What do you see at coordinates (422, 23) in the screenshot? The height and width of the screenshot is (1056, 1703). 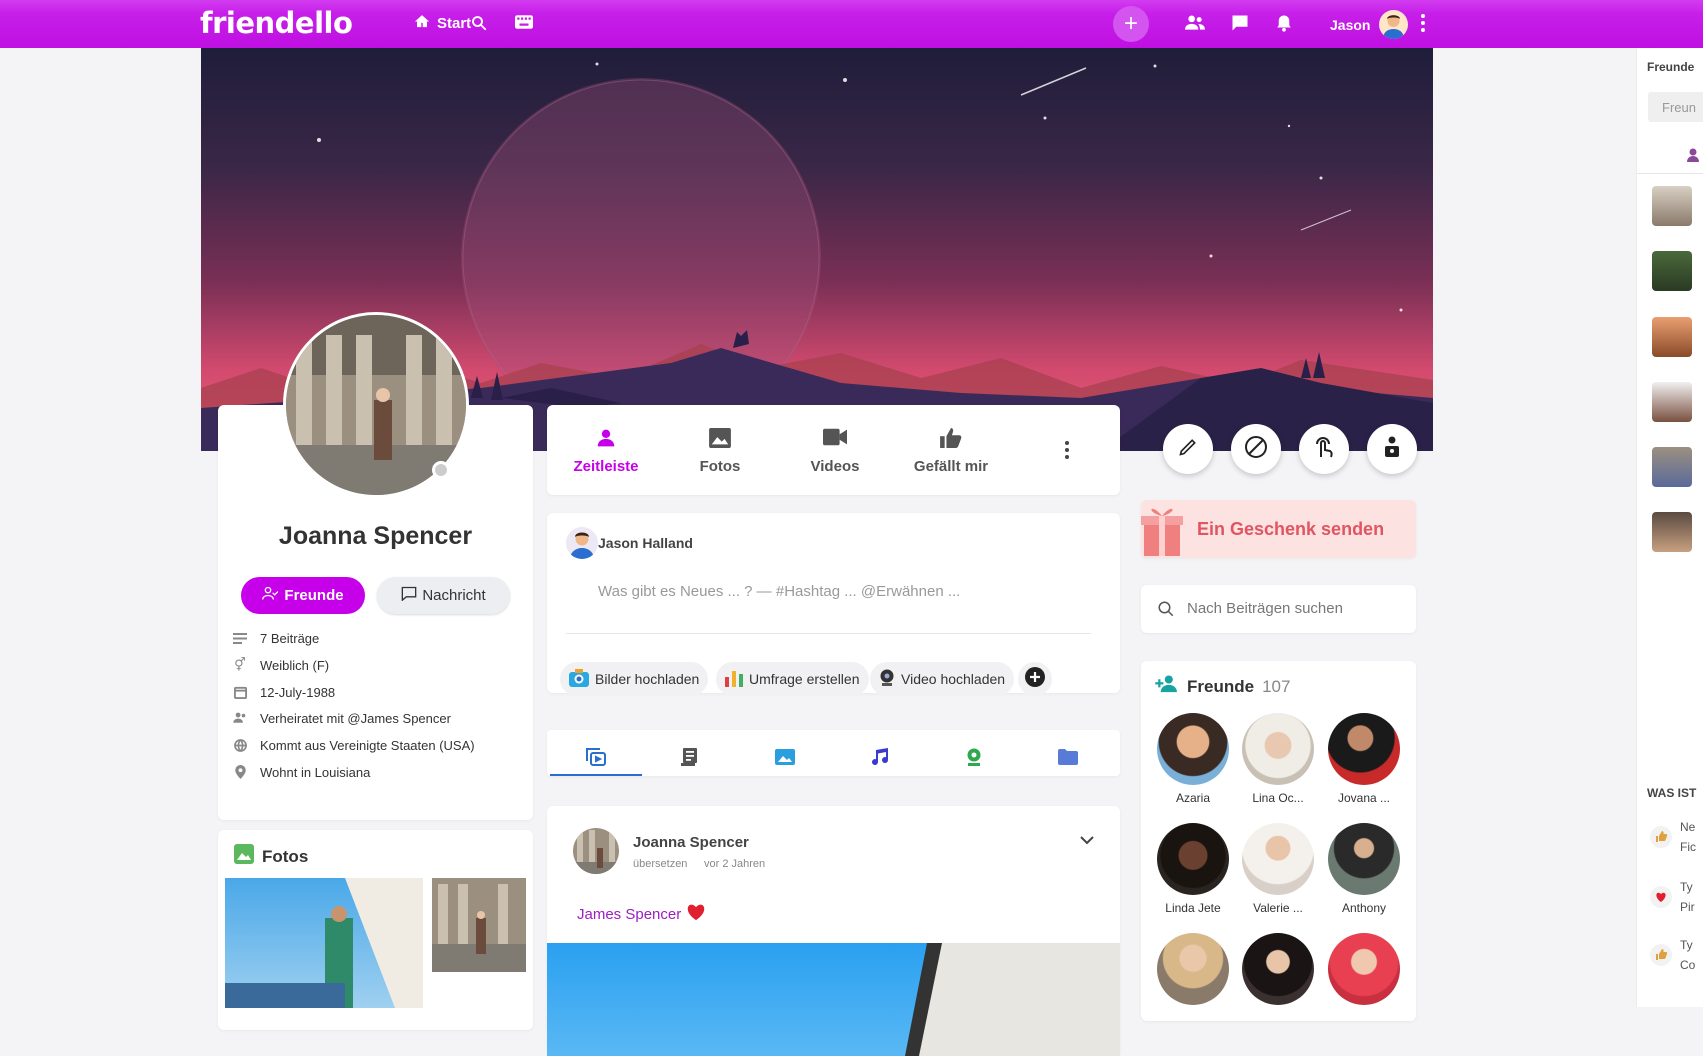 I see `home-icon` at bounding box center [422, 23].